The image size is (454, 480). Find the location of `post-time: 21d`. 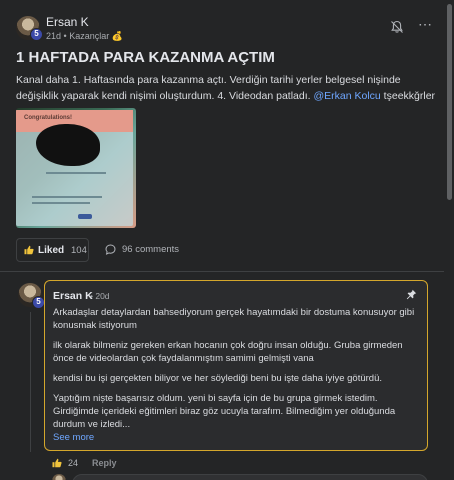

post-time: 21d is located at coordinates (54, 36).